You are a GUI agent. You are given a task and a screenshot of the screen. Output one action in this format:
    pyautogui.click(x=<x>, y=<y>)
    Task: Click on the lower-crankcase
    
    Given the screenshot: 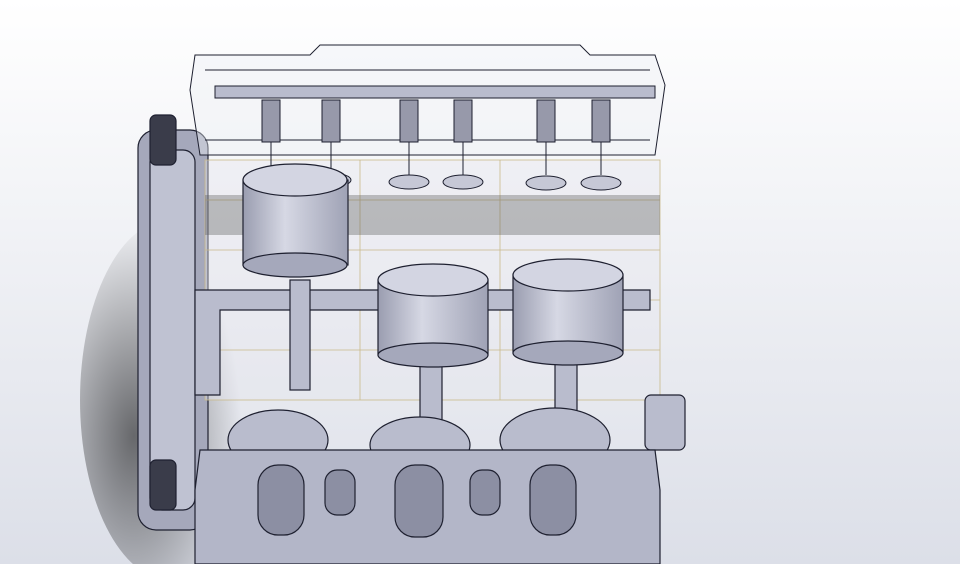 What is the action you would take?
    pyautogui.click(x=427, y=506)
    